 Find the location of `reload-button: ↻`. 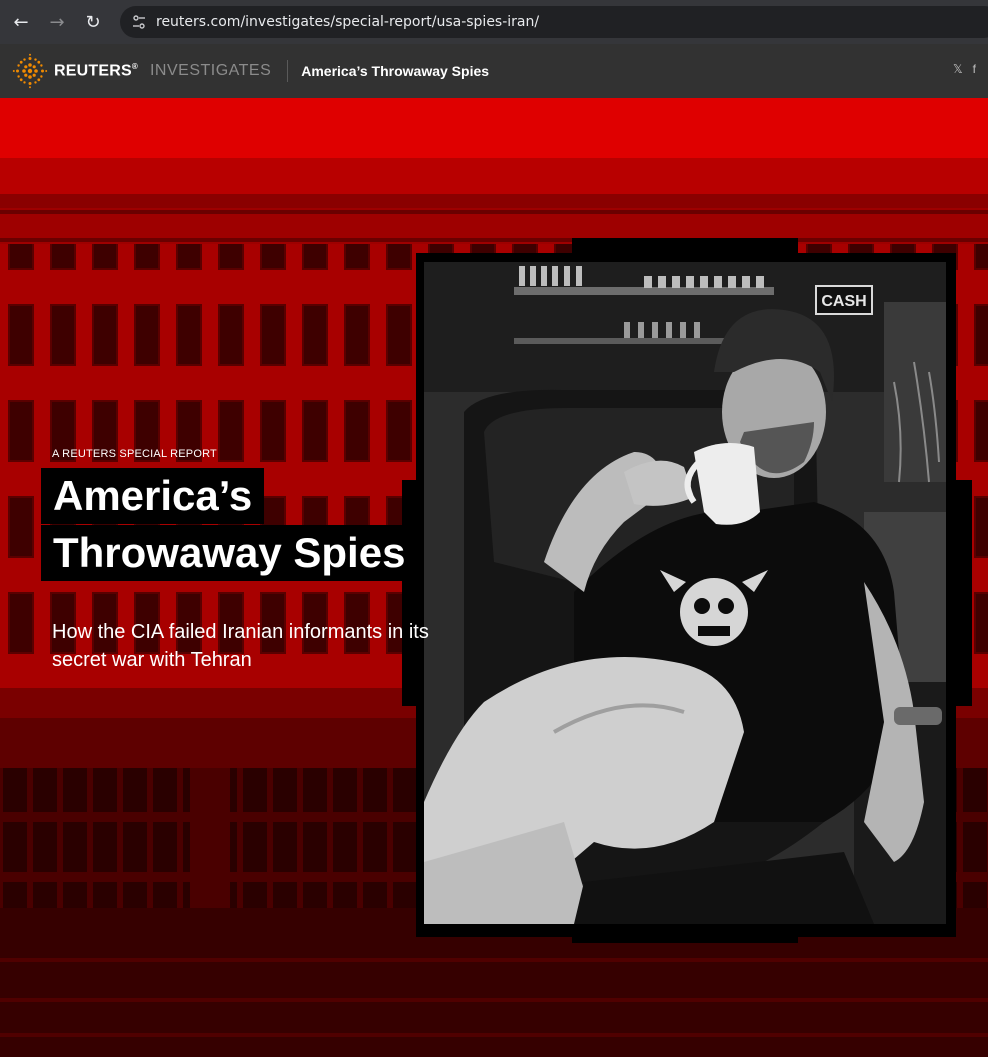

reload-button: ↻ is located at coordinates (93, 22).